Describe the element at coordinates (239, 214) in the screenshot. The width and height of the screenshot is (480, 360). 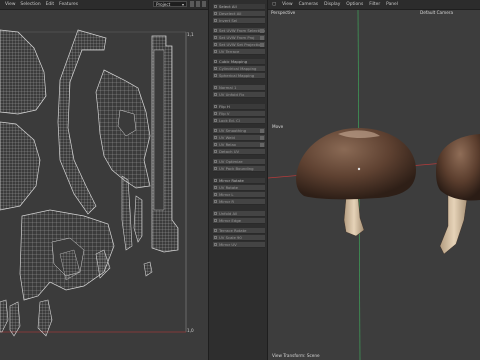
I see `tool-row: Unfold All` at that location.